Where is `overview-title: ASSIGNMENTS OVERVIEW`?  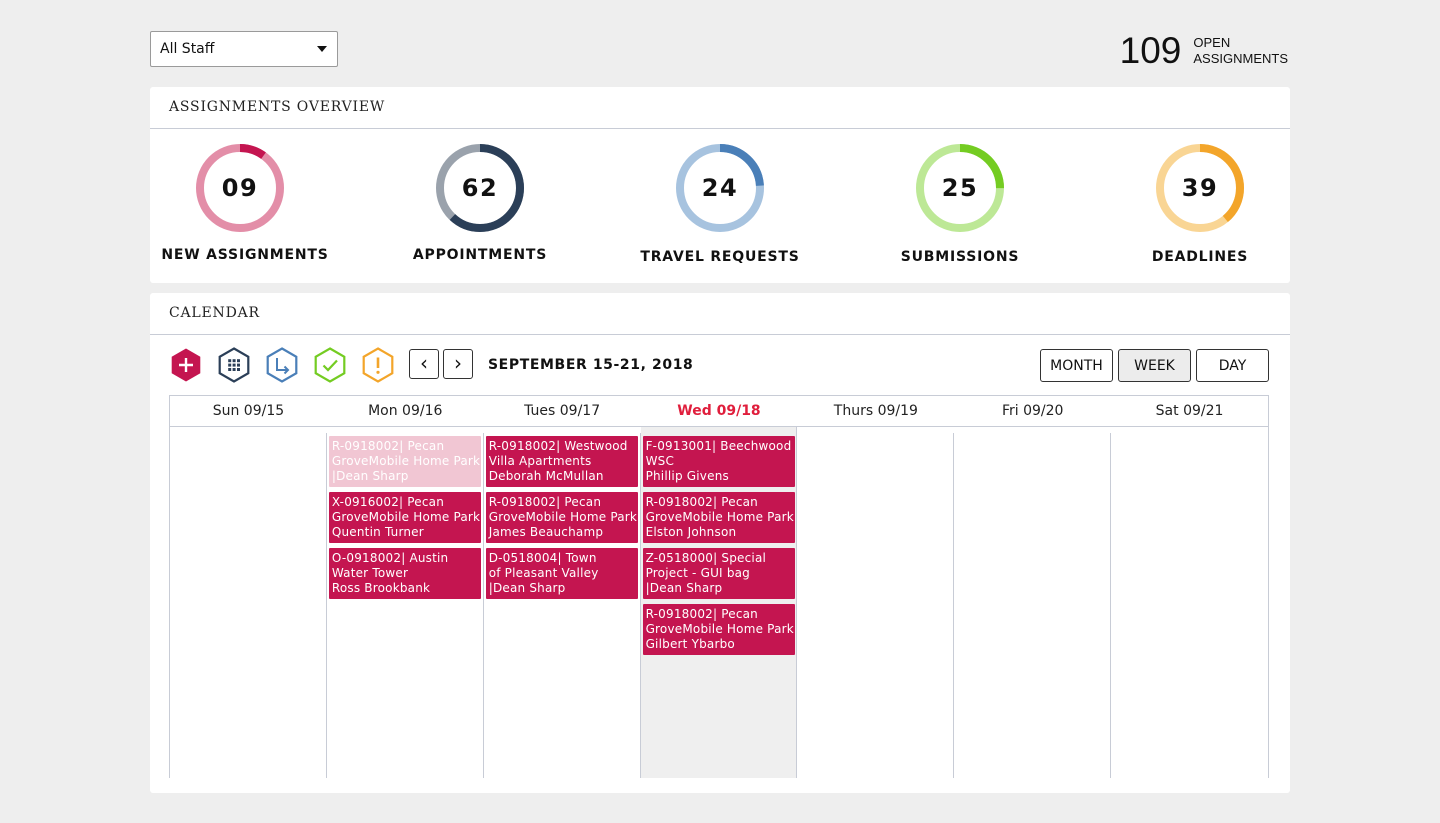 overview-title: ASSIGNMENTS OVERVIEW is located at coordinates (720, 108).